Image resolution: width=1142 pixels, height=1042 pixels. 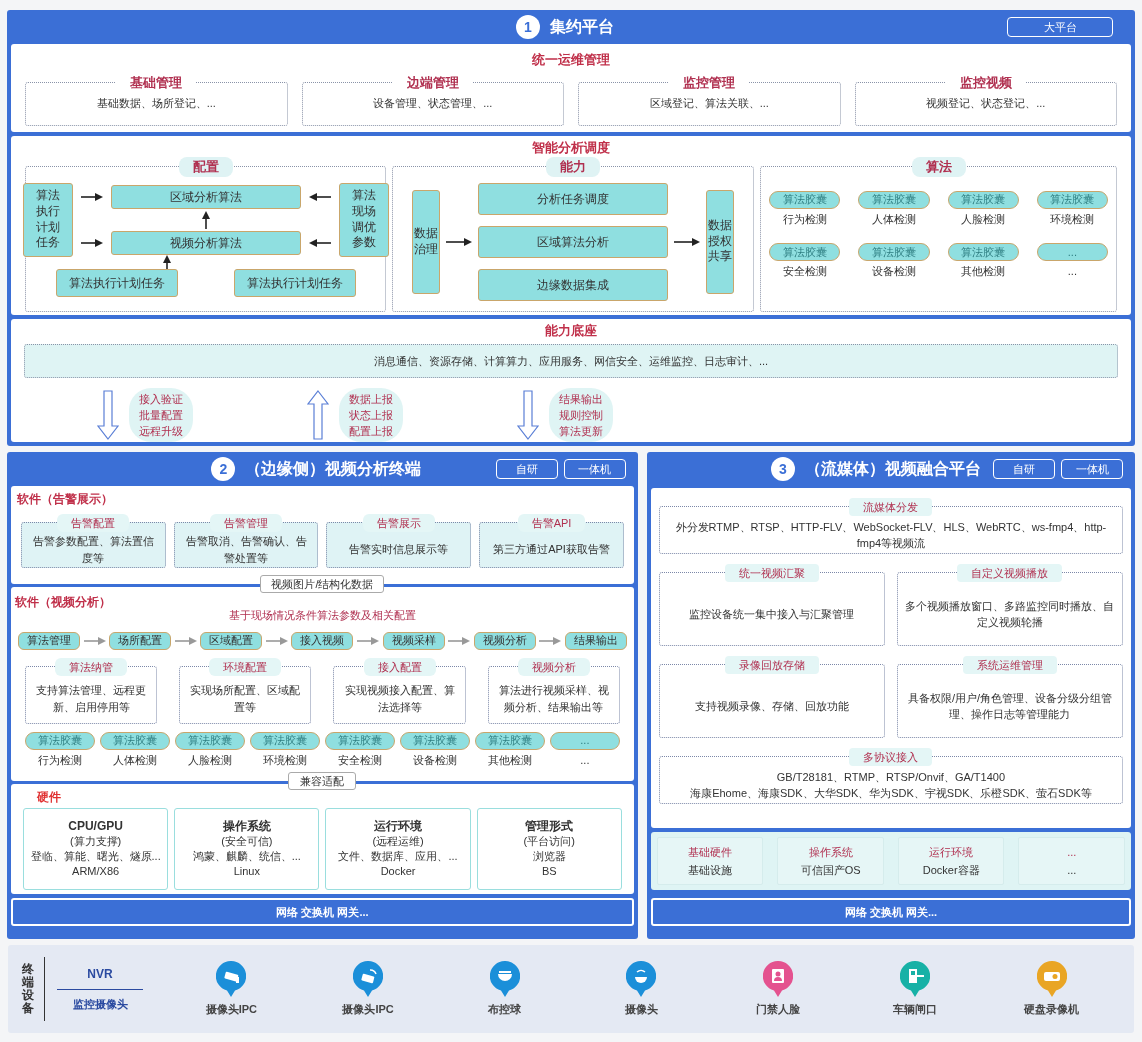 I want to click on panel-heading: 软件（告警展示）, so click(x=65, y=499).